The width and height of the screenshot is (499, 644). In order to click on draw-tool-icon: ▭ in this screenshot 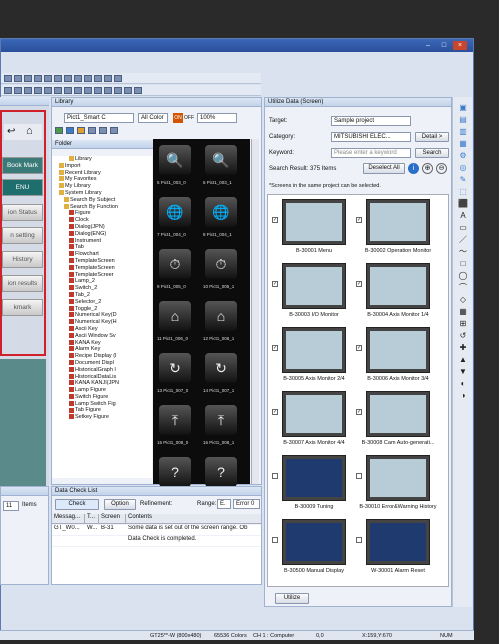, I will do `click(463, 228)`.